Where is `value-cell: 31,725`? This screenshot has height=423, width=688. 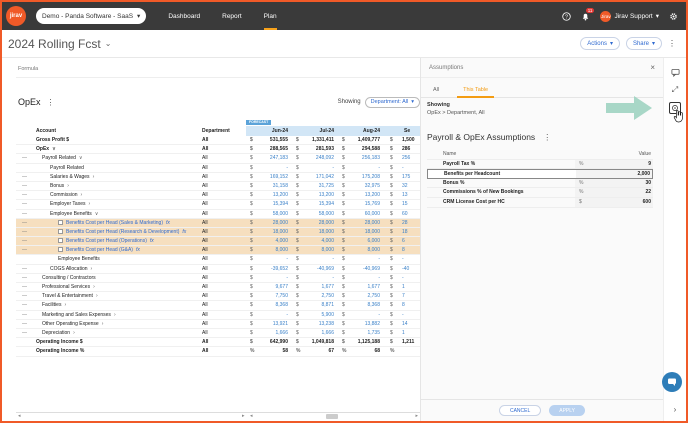 value-cell: 31,725 is located at coordinates (317, 186).